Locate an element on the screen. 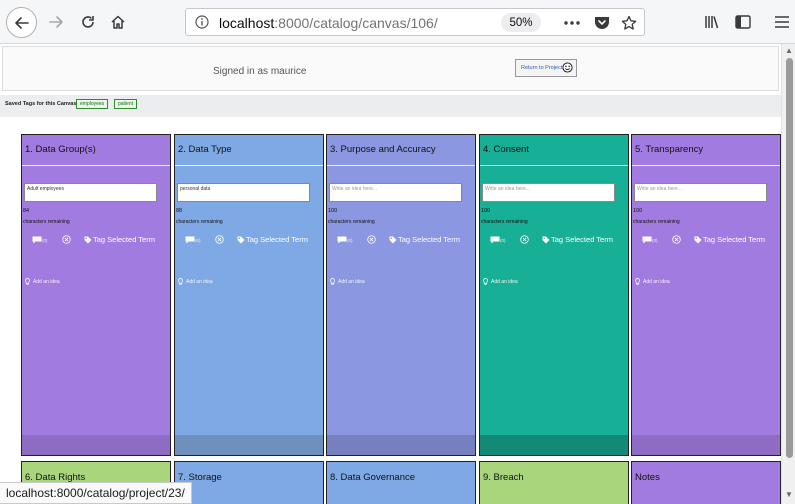 The width and height of the screenshot is (795, 504). star-icon is located at coordinates (629, 22).